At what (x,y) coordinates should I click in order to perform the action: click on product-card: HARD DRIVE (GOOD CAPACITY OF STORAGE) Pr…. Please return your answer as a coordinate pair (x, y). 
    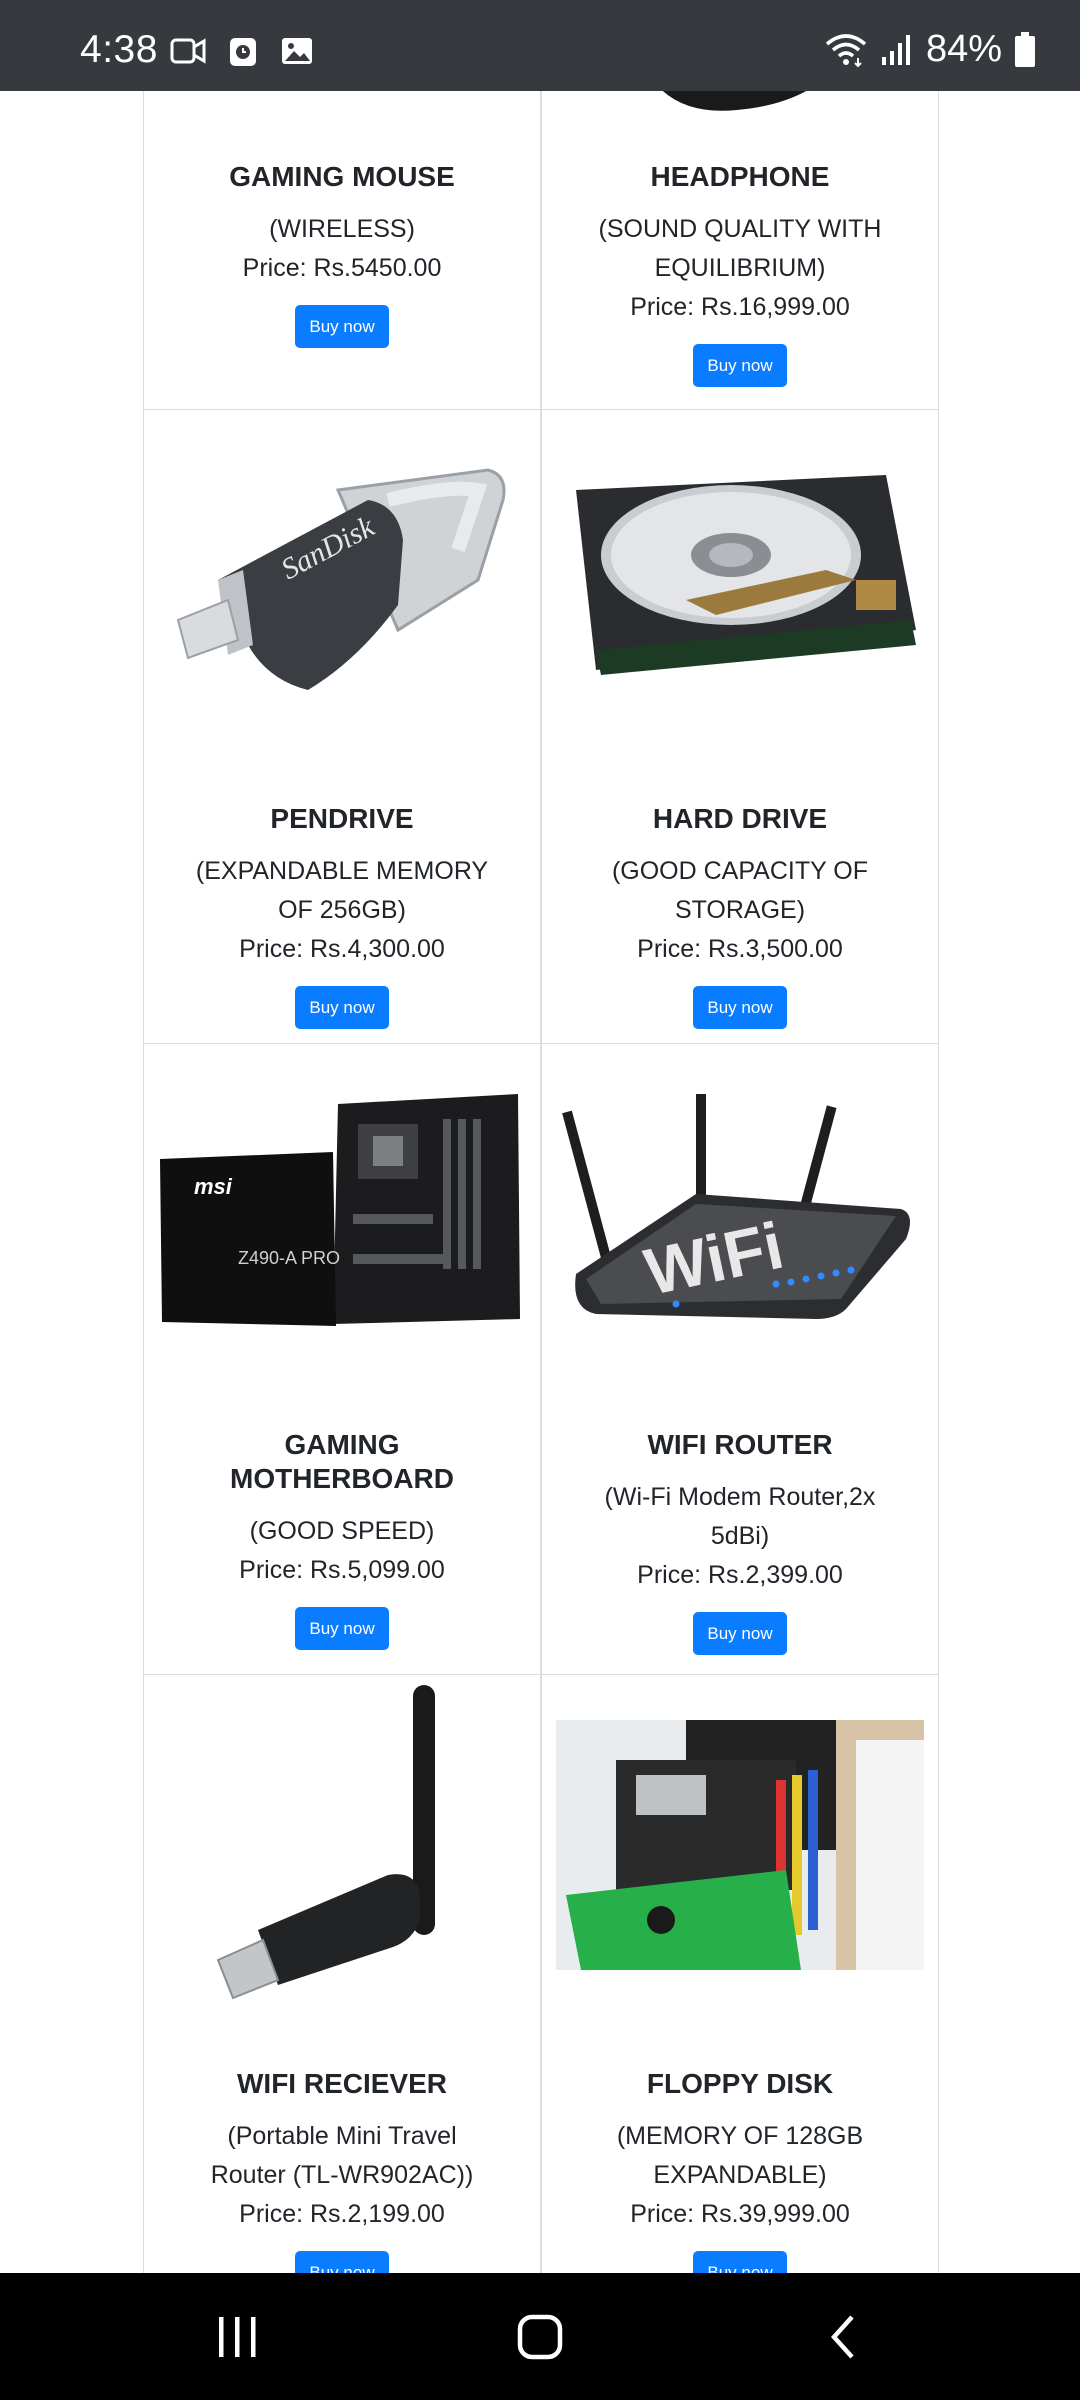
    Looking at the image, I should click on (740, 726).